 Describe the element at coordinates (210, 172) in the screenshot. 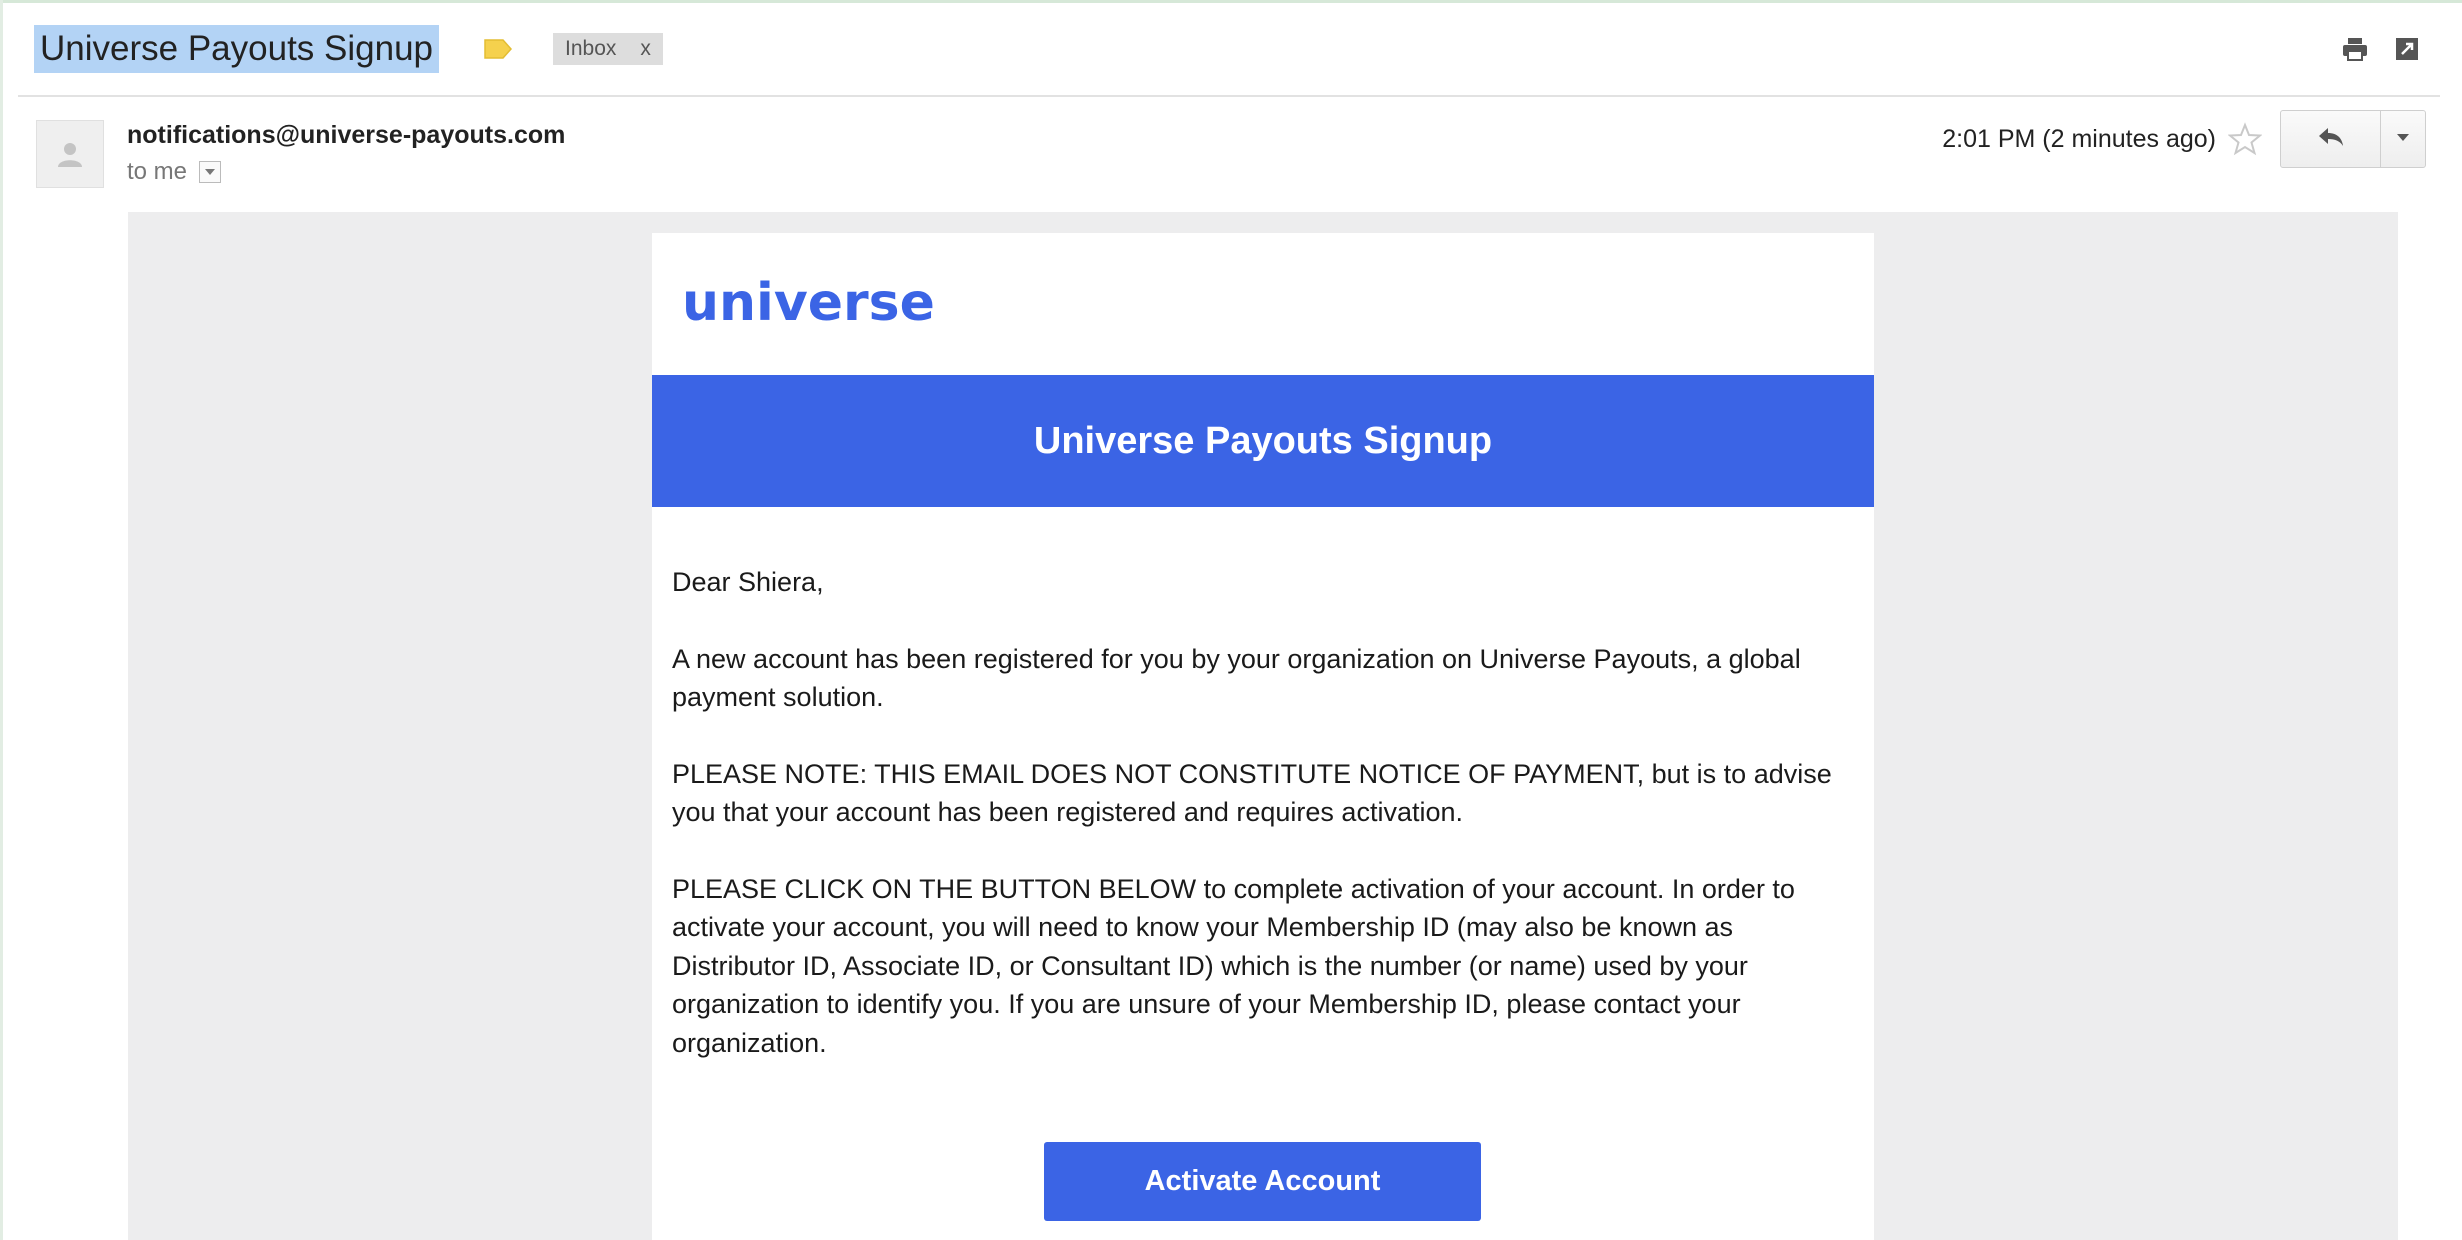

I see `recipient-details-toggle` at that location.